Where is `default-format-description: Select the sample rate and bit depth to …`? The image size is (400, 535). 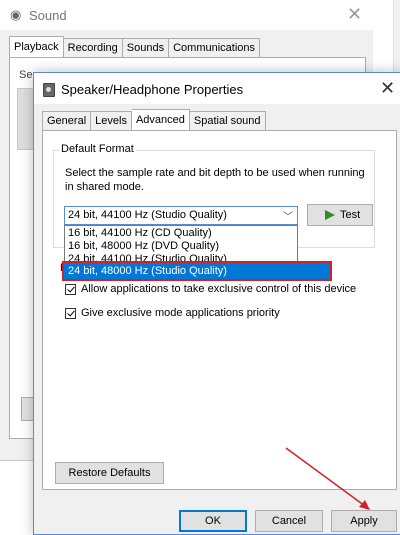 default-format-description: Select the sample rate and bit depth to … is located at coordinates (215, 180).